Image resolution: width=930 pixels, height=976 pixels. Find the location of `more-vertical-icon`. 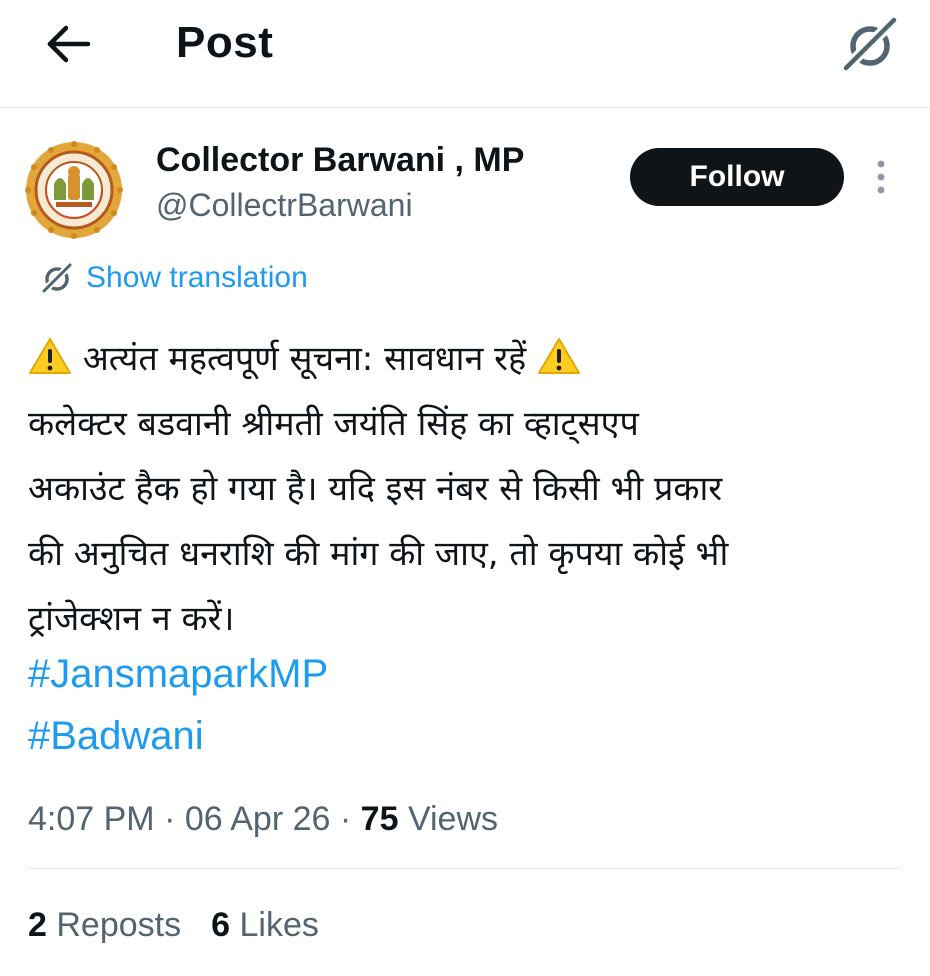

more-vertical-icon is located at coordinates (881, 177).